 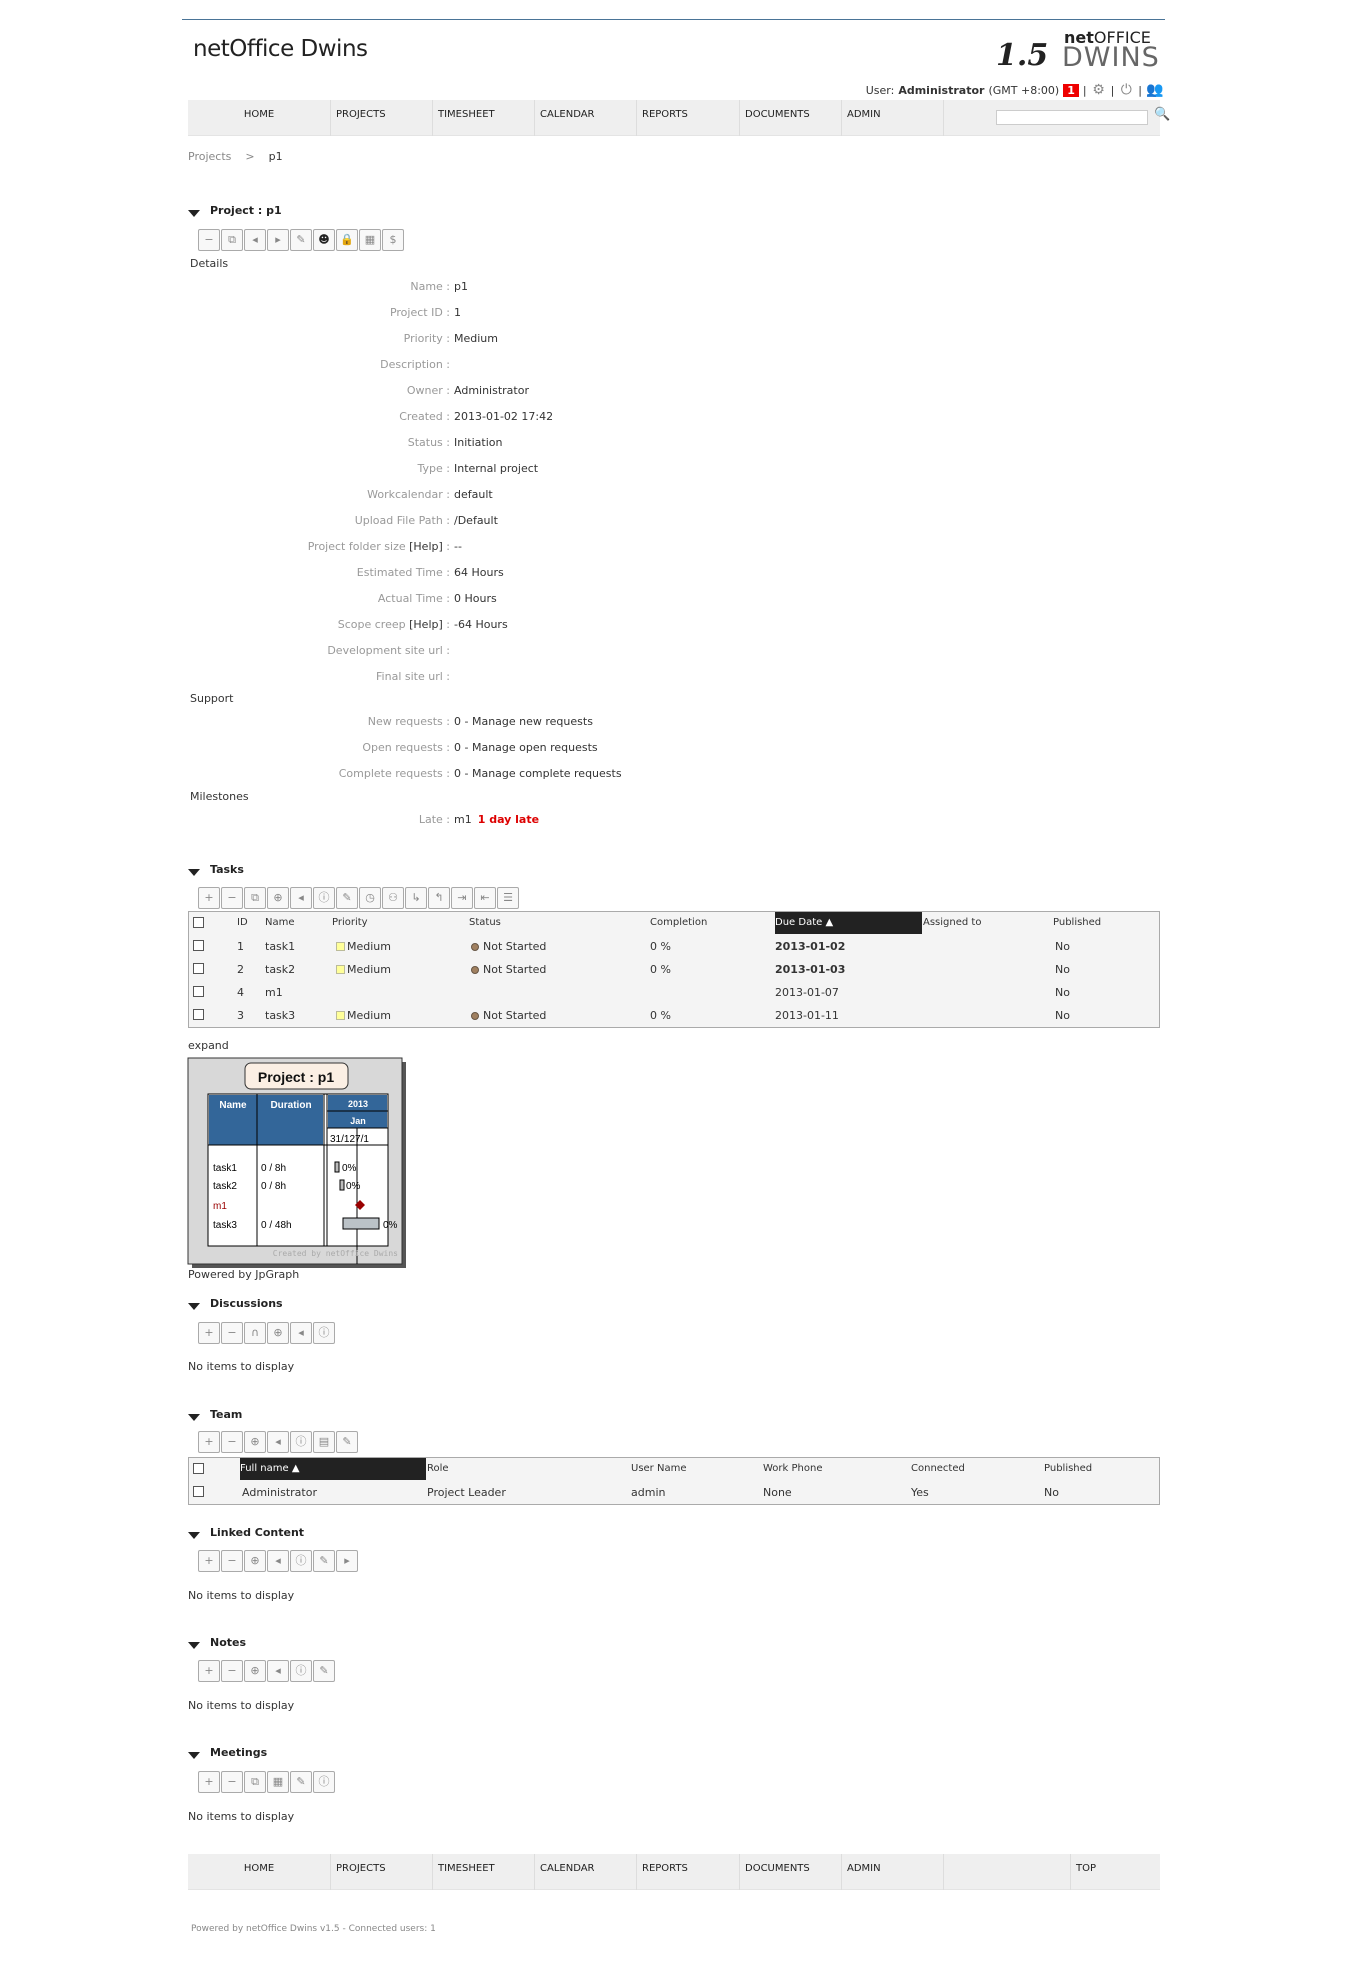 I want to click on user-icon: ☻, so click(x=324, y=240).